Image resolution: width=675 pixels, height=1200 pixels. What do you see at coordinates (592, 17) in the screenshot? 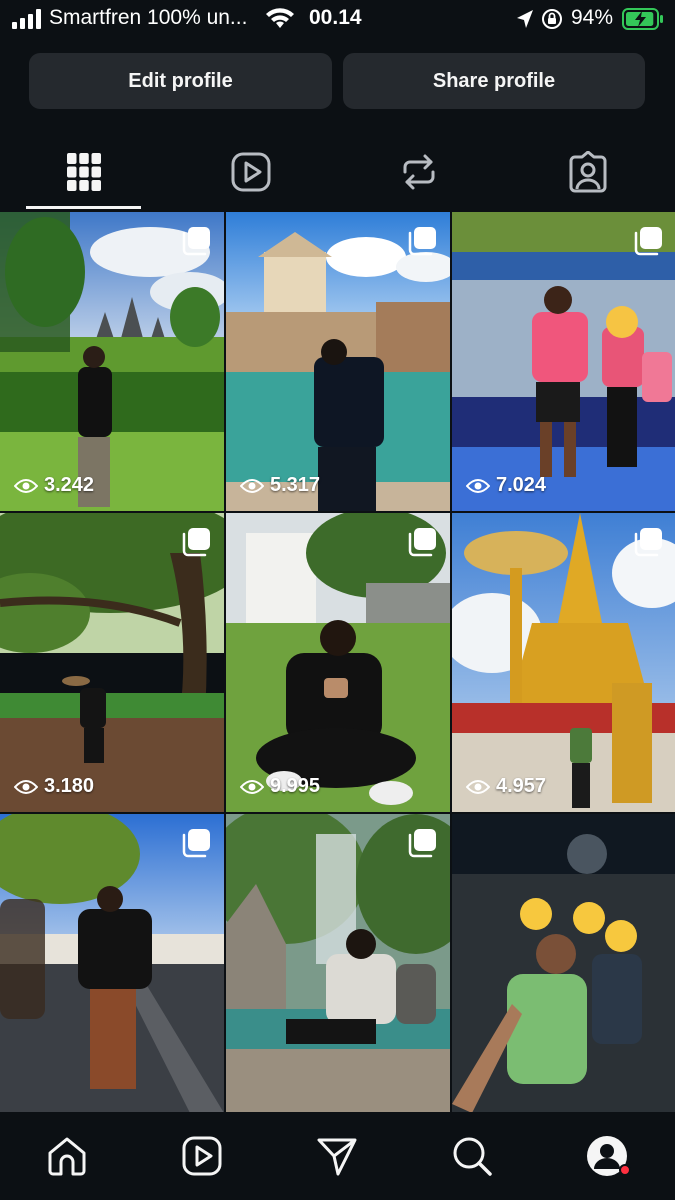
I see `battery-percentage: 94%` at bounding box center [592, 17].